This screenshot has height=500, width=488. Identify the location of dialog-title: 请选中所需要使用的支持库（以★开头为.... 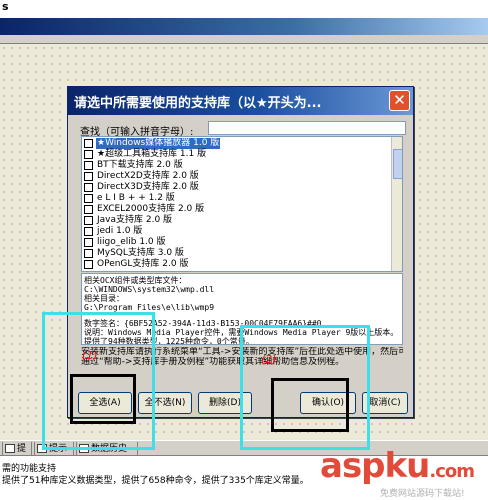
(198, 103).